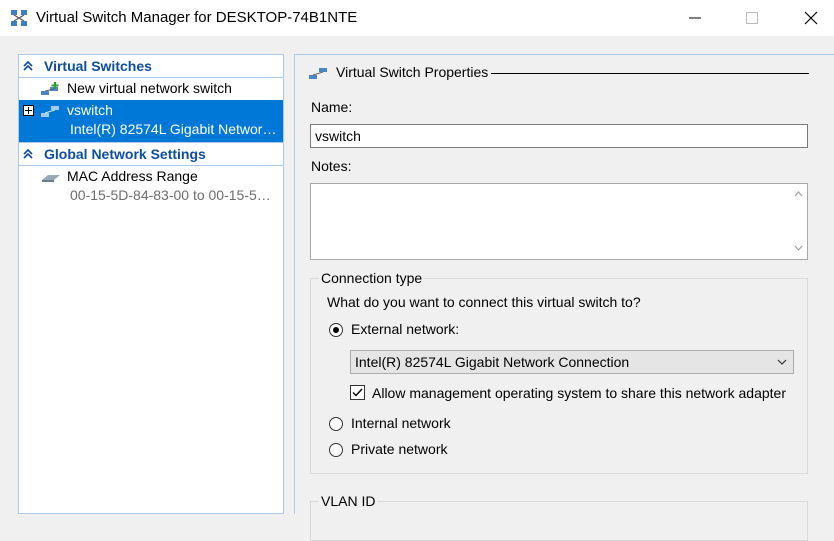  What do you see at coordinates (372, 278) in the screenshot?
I see `connection-type-title: Connection type` at bounding box center [372, 278].